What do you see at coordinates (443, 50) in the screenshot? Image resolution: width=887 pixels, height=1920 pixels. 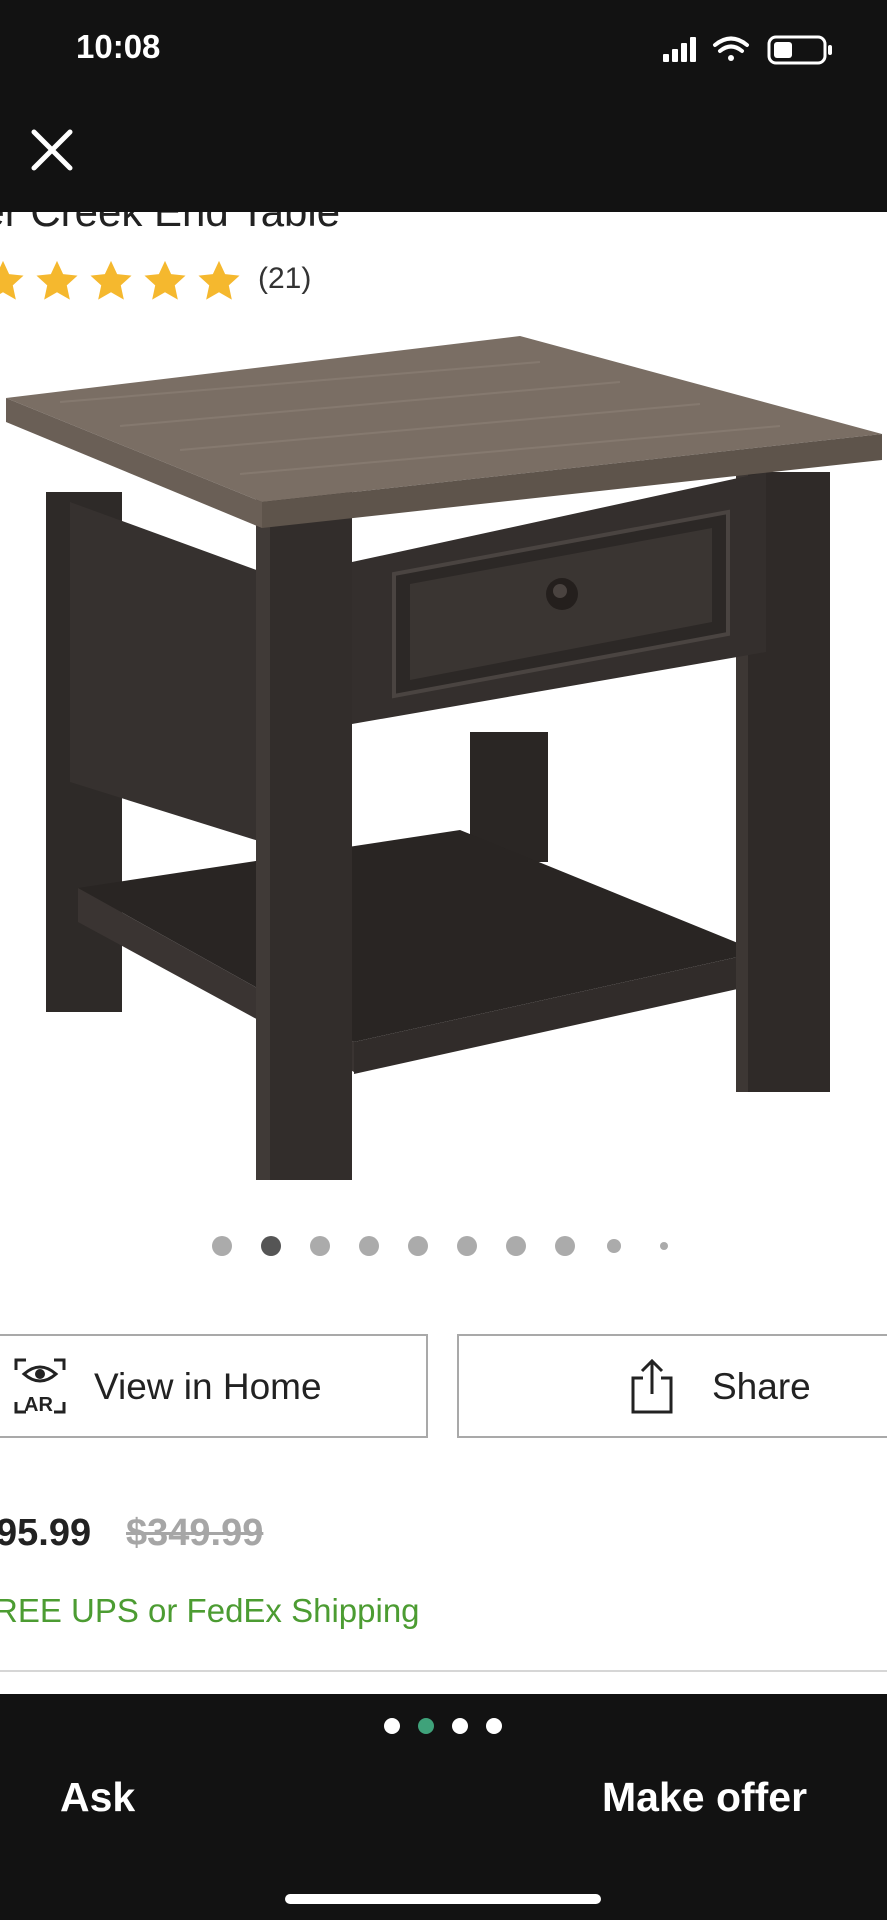 I see `status-bar: 10:08` at bounding box center [443, 50].